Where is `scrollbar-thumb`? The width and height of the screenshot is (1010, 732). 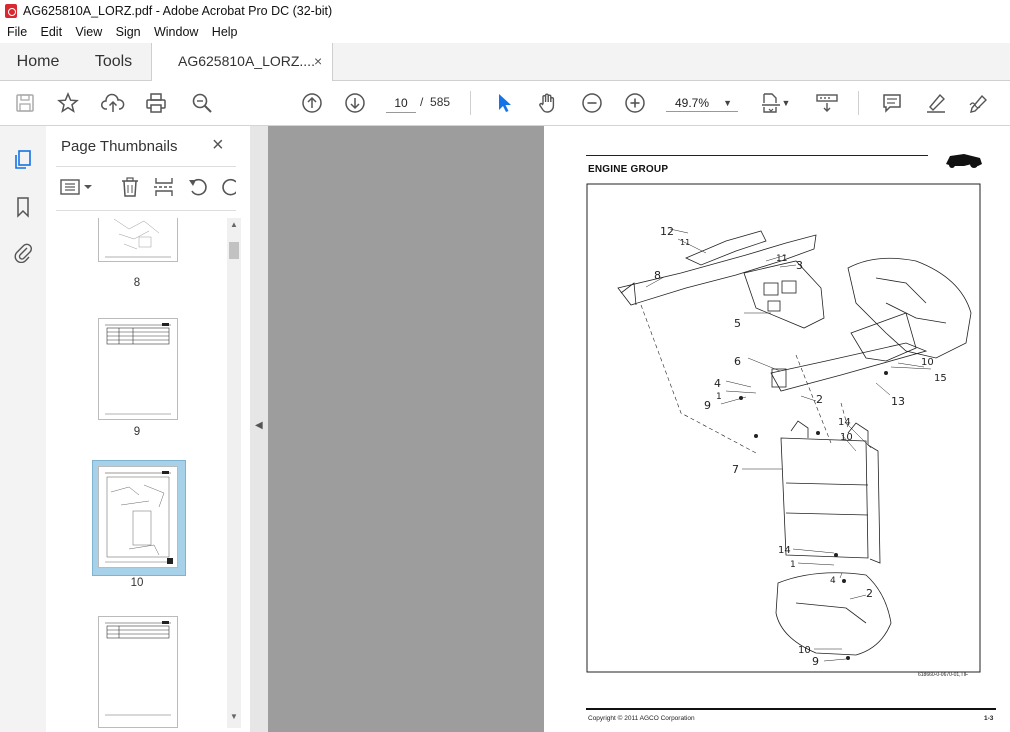 scrollbar-thumb is located at coordinates (234, 250).